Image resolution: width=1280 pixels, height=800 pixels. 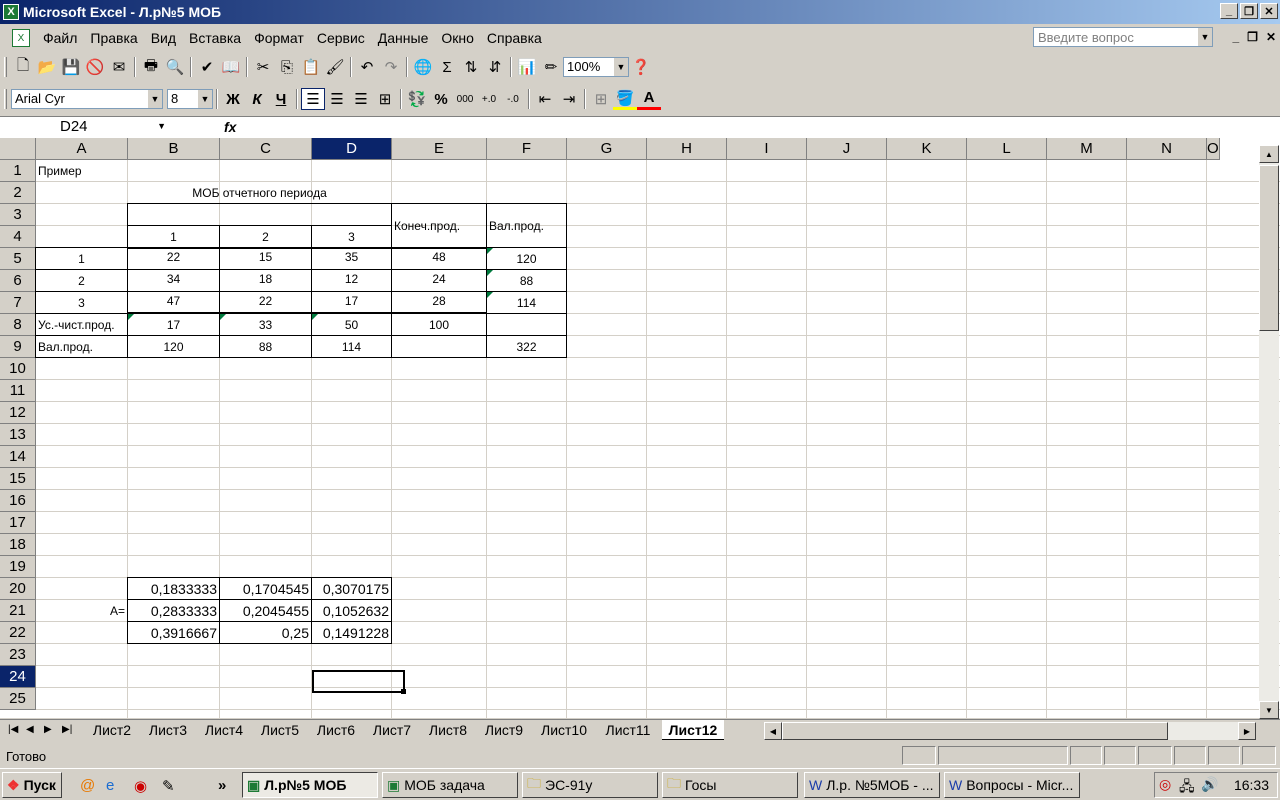 I want to click on cell-f6: 88, so click(x=526, y=281).